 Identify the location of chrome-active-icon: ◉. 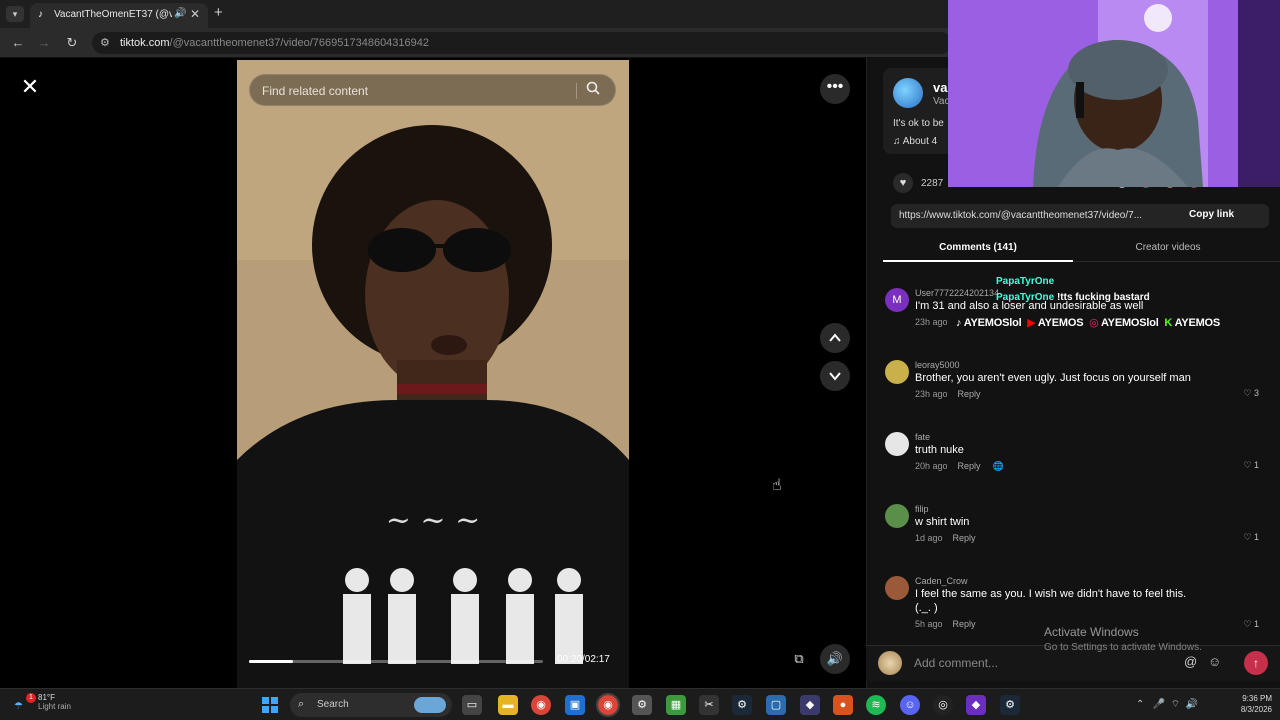
(608, 705).